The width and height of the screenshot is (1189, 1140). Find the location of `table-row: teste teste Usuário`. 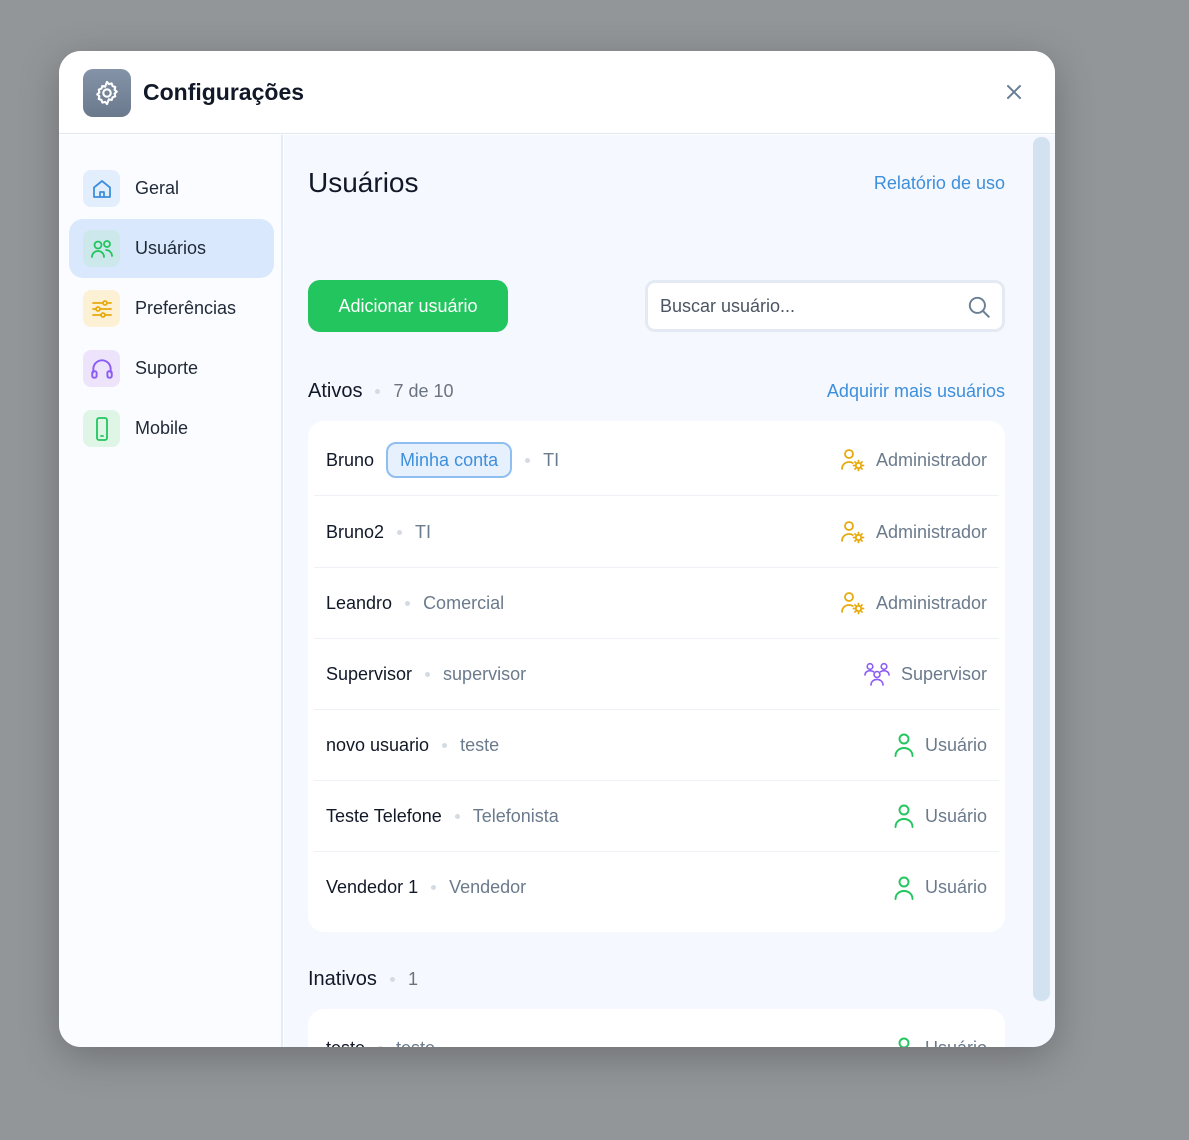

table-row: teste teste Usuário is located at coordinates (656, 1030).